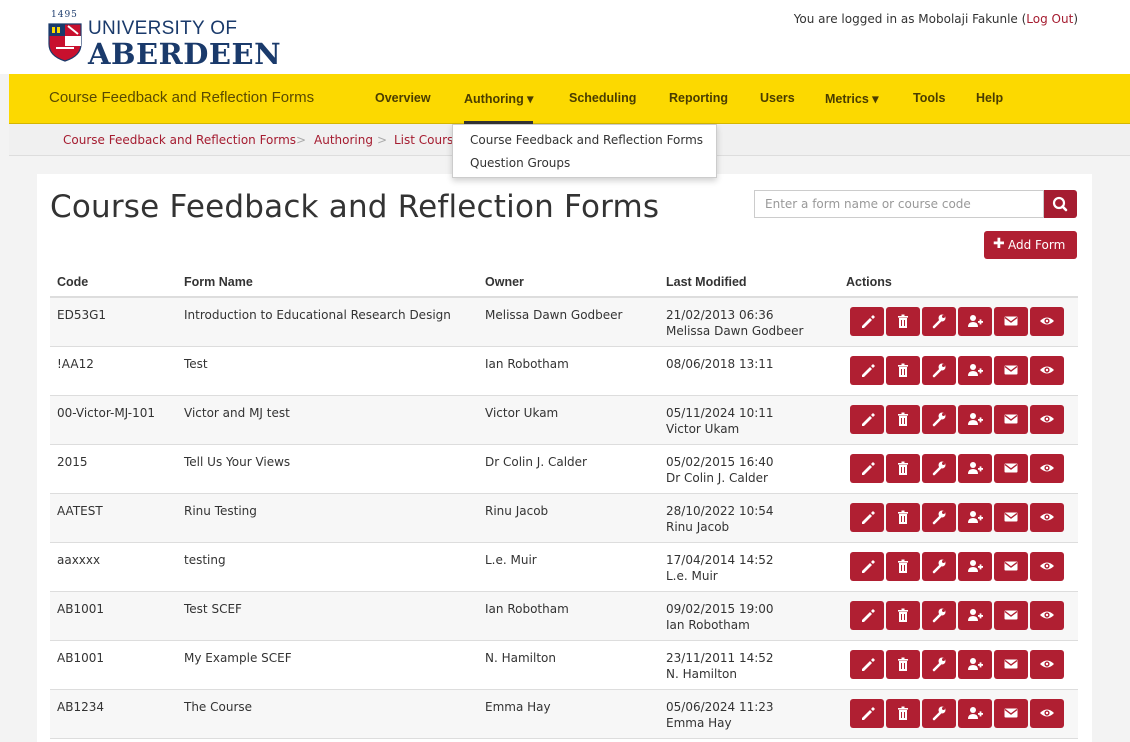 The width and height of the screenshot is (1130, 742). Describe the element at coordinates (852, 98) in the screenshot. I see `nav-metrics: Metrics ▾` at that location.